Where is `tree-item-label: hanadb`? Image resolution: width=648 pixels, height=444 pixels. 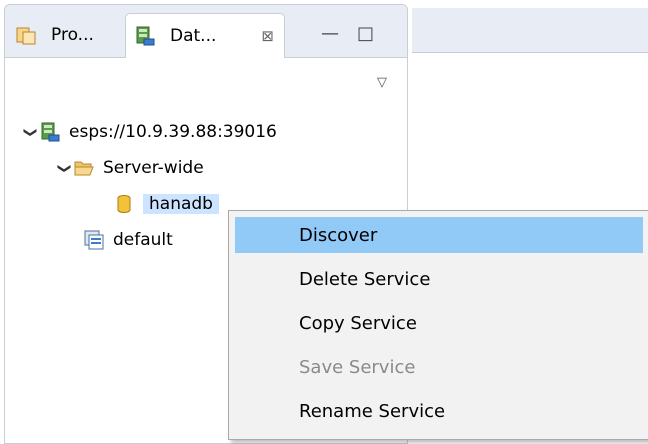
tree-item-label: hanadb is located at coordinates (181, 204).